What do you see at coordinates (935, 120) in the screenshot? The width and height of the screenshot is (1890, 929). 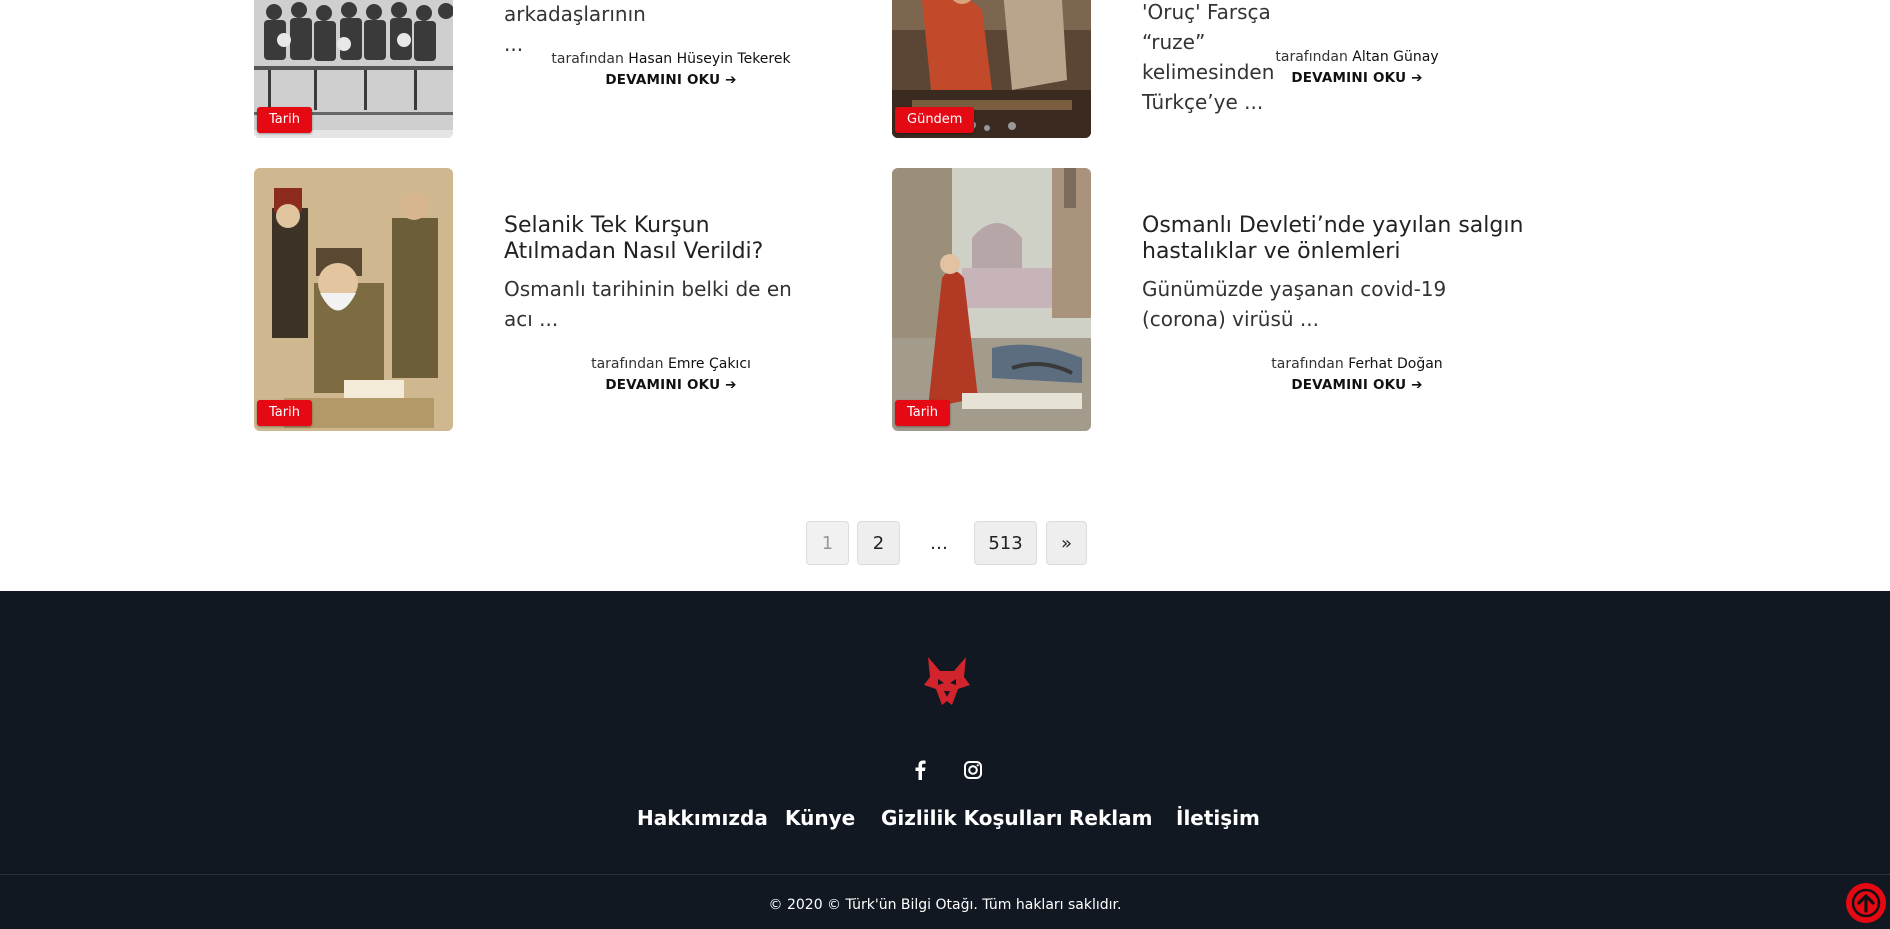 I see `category-badge: Gündem` at bounding box center [935, 120].